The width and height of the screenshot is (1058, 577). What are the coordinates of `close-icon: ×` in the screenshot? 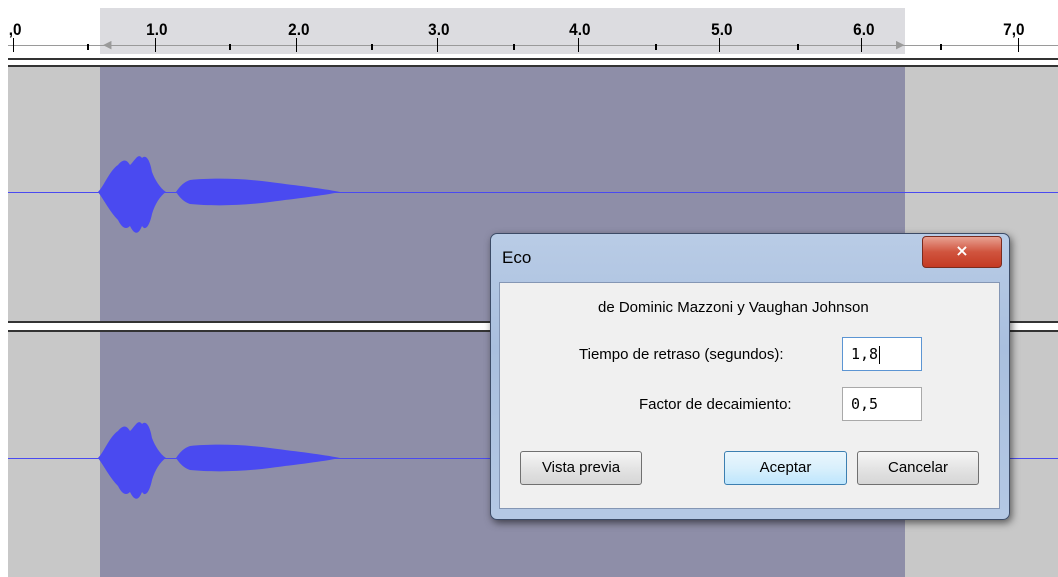 It's located at (962, 252).